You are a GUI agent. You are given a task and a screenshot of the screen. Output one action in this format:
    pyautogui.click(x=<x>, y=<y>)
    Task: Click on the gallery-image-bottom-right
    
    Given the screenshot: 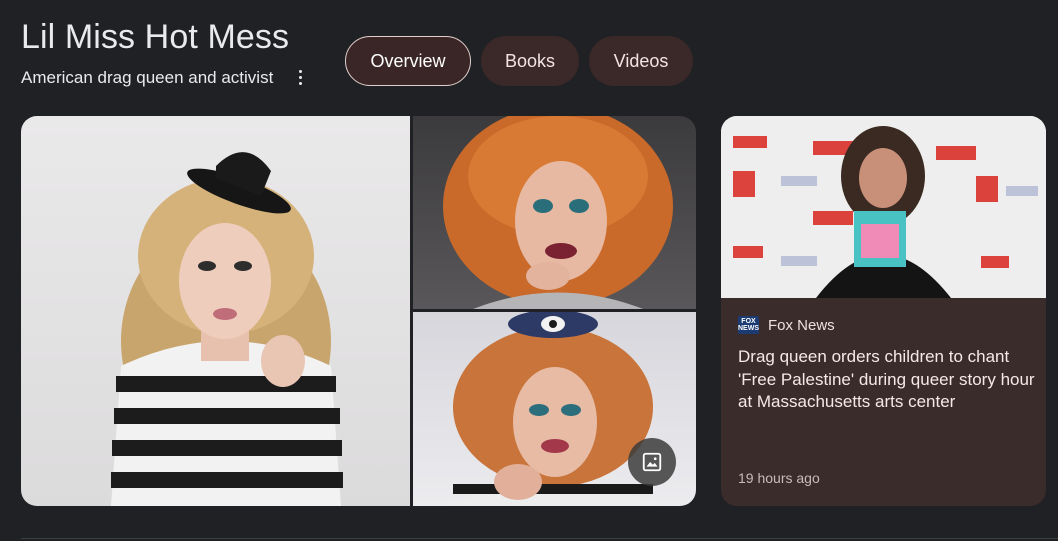 What is the action you would take?
    pyautogui.click(x=554, y=409)
    